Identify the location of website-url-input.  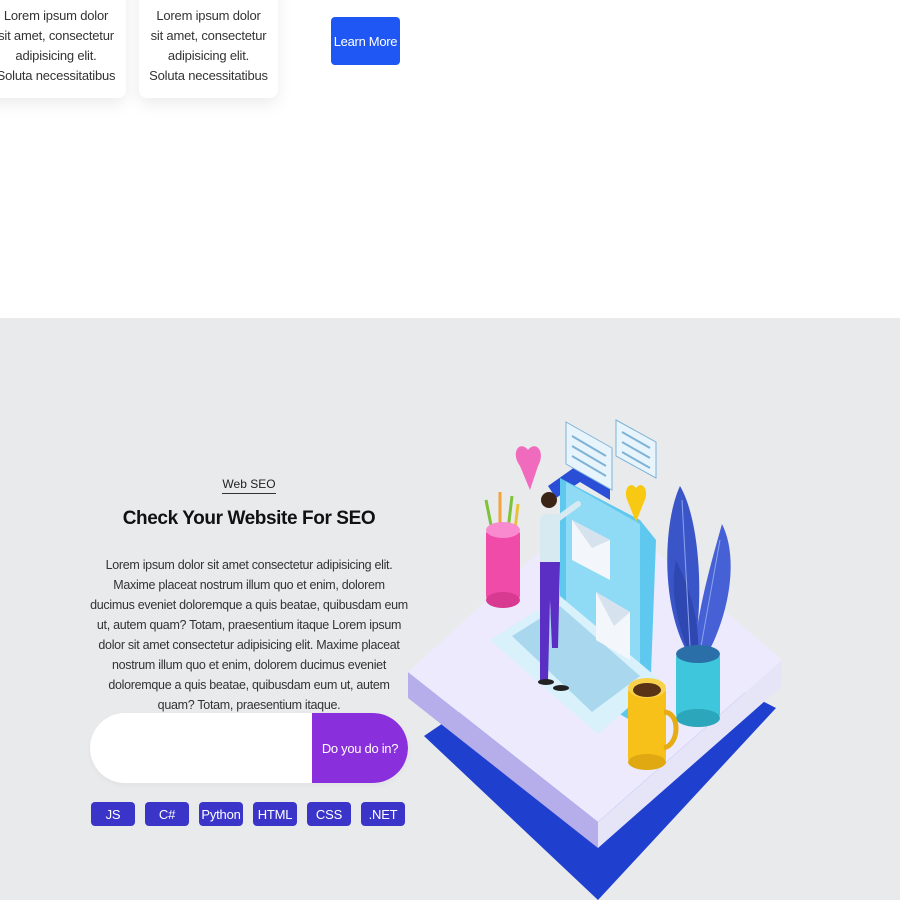
(201, 748).